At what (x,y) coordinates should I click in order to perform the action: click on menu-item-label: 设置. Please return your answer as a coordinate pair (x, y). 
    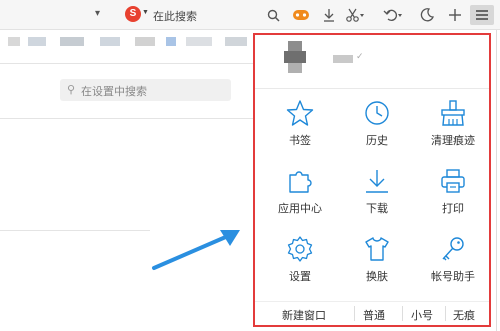
    Looking at the image, I should click on (300, 277).